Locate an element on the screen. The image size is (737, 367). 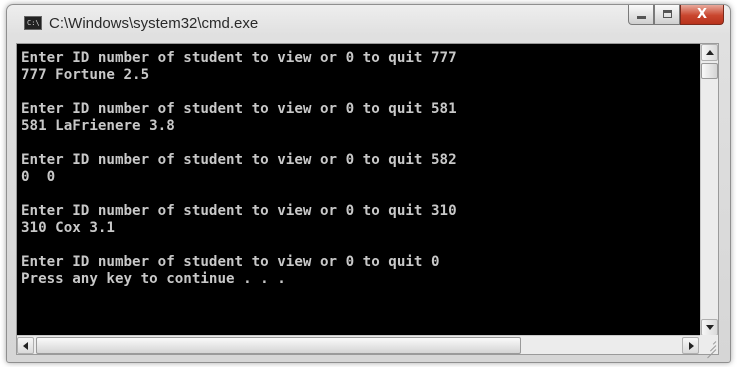
arrow-right-icon is located at coordinates (691, 346).